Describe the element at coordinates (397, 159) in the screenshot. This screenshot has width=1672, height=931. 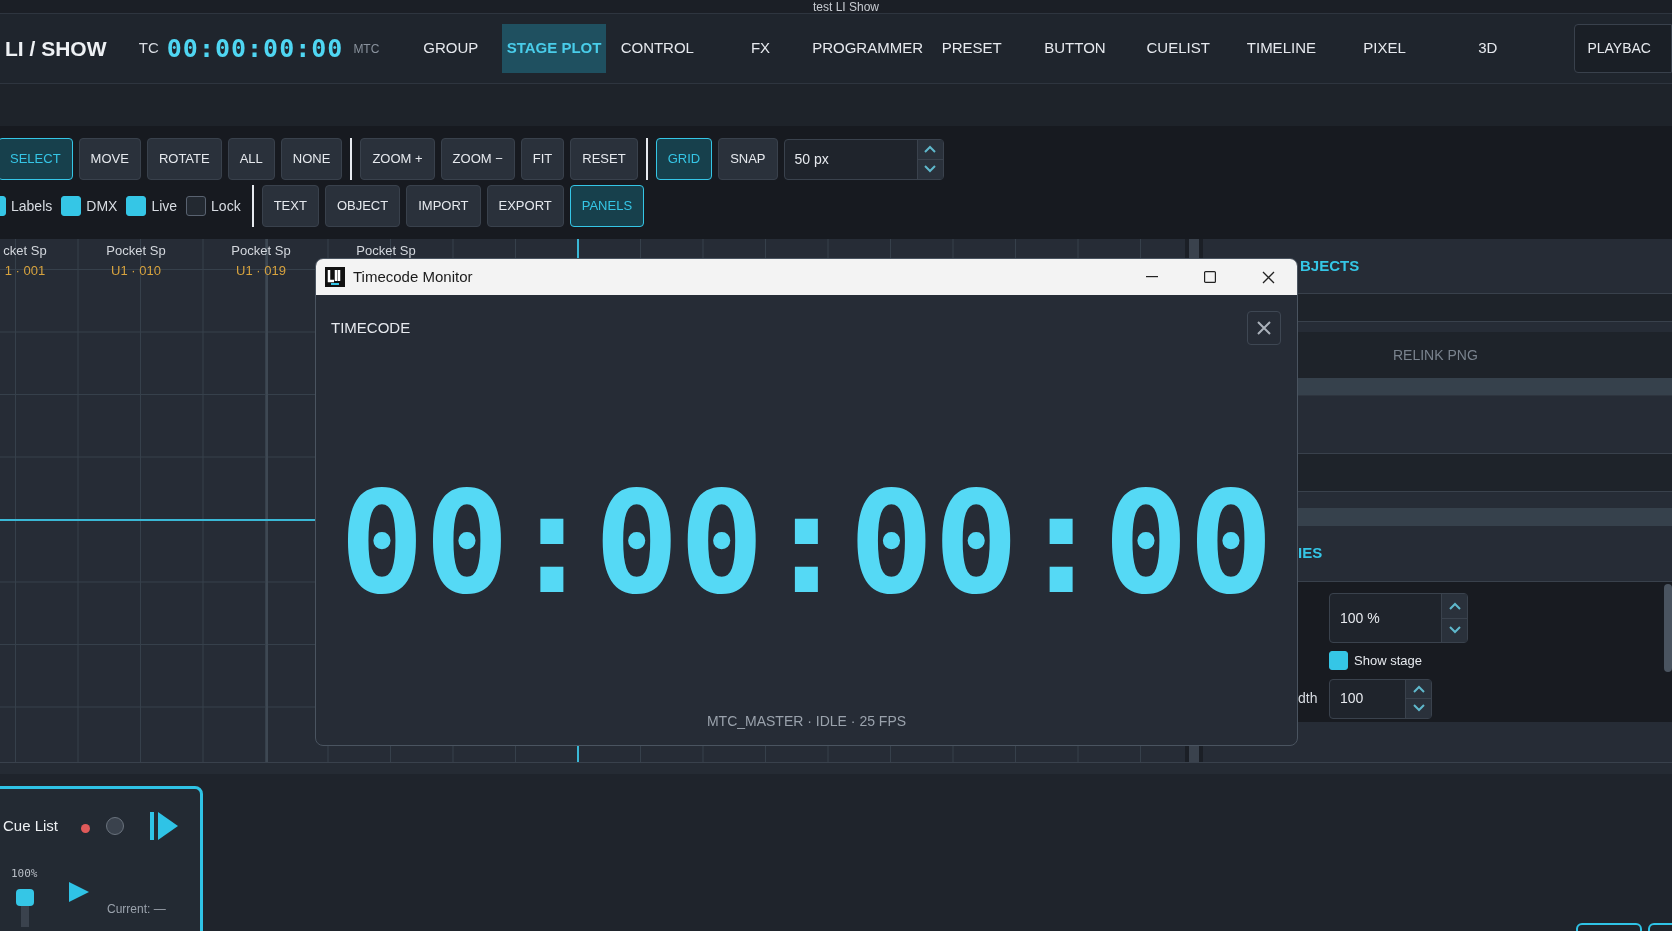
I see `toolbar-button: ZOOM +` at that location.